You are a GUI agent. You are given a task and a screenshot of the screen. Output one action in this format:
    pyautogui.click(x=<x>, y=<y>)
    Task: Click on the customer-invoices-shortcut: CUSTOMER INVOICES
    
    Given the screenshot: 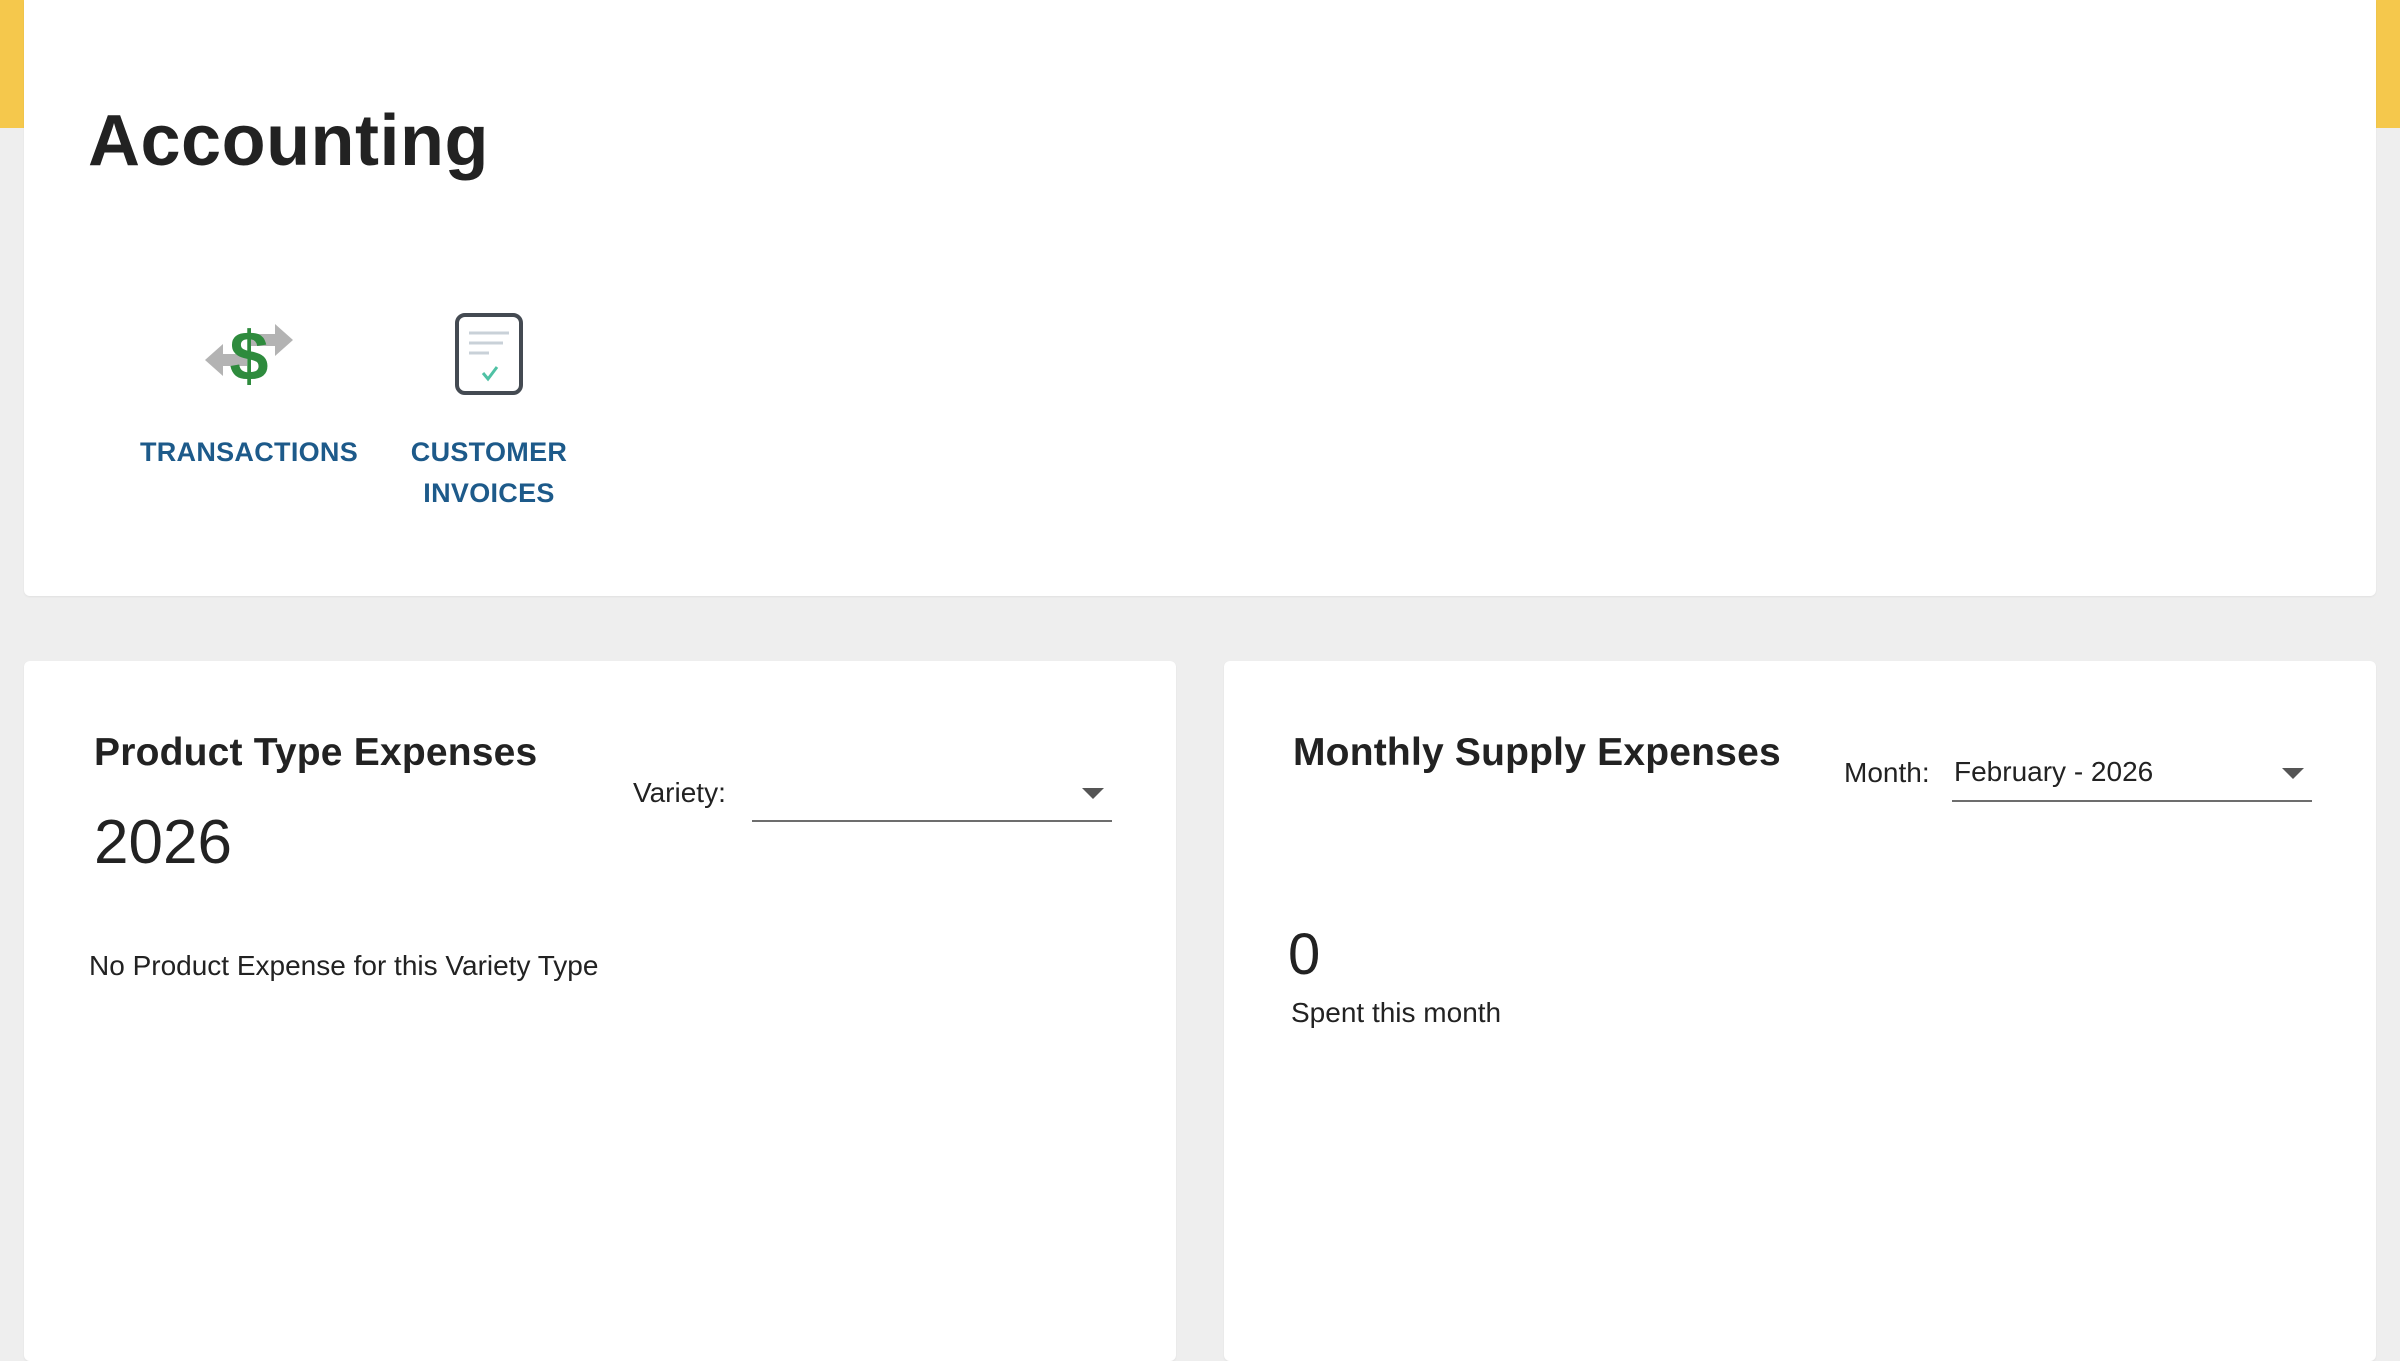 What is the action you would take?
    pyautogui.click(x=489, y=410)
    